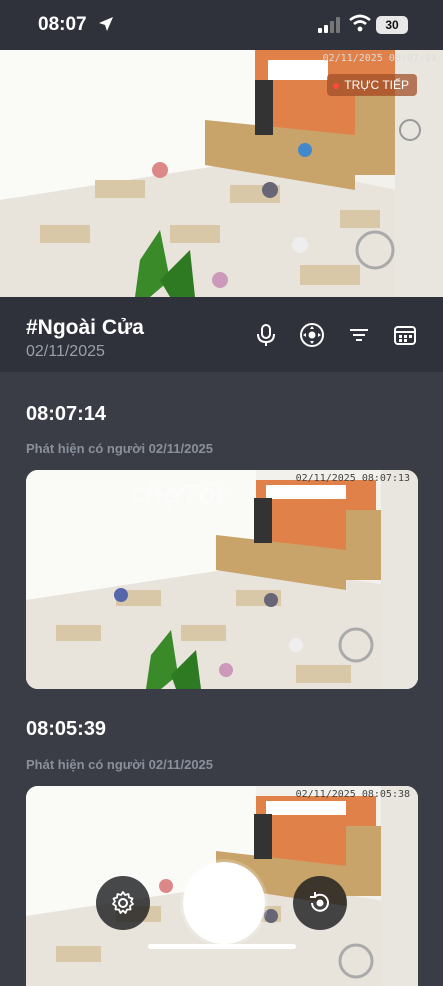 Image resolution: width=443 pixels, height=986 pixels. Describe the element at coordinates (62, 24) in the screenshot. I see `status-time: 08:07` at that location.